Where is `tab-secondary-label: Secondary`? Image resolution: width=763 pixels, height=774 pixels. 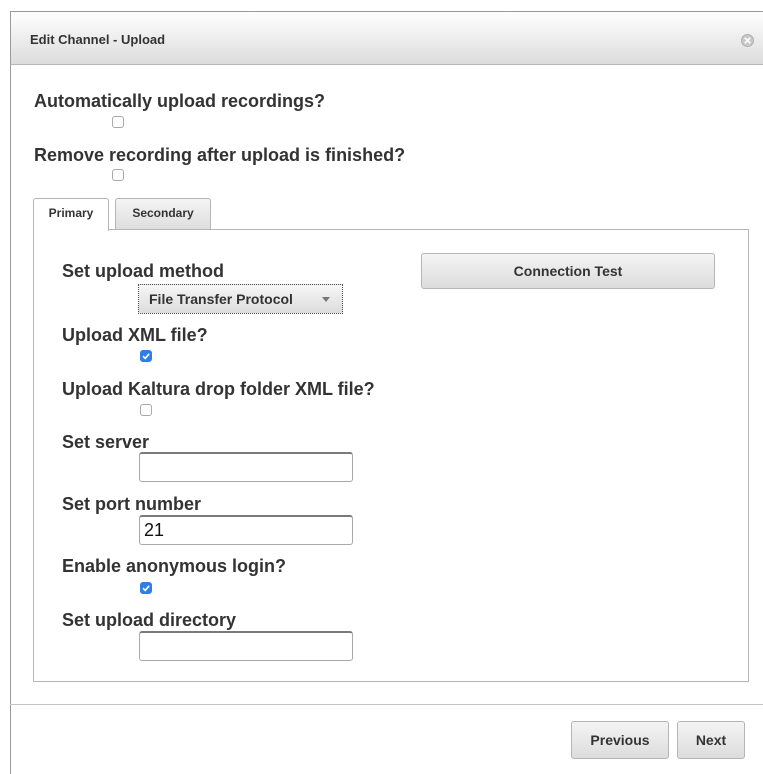
tab-secondary-label: Secondary is located at coordinates (163, 213).